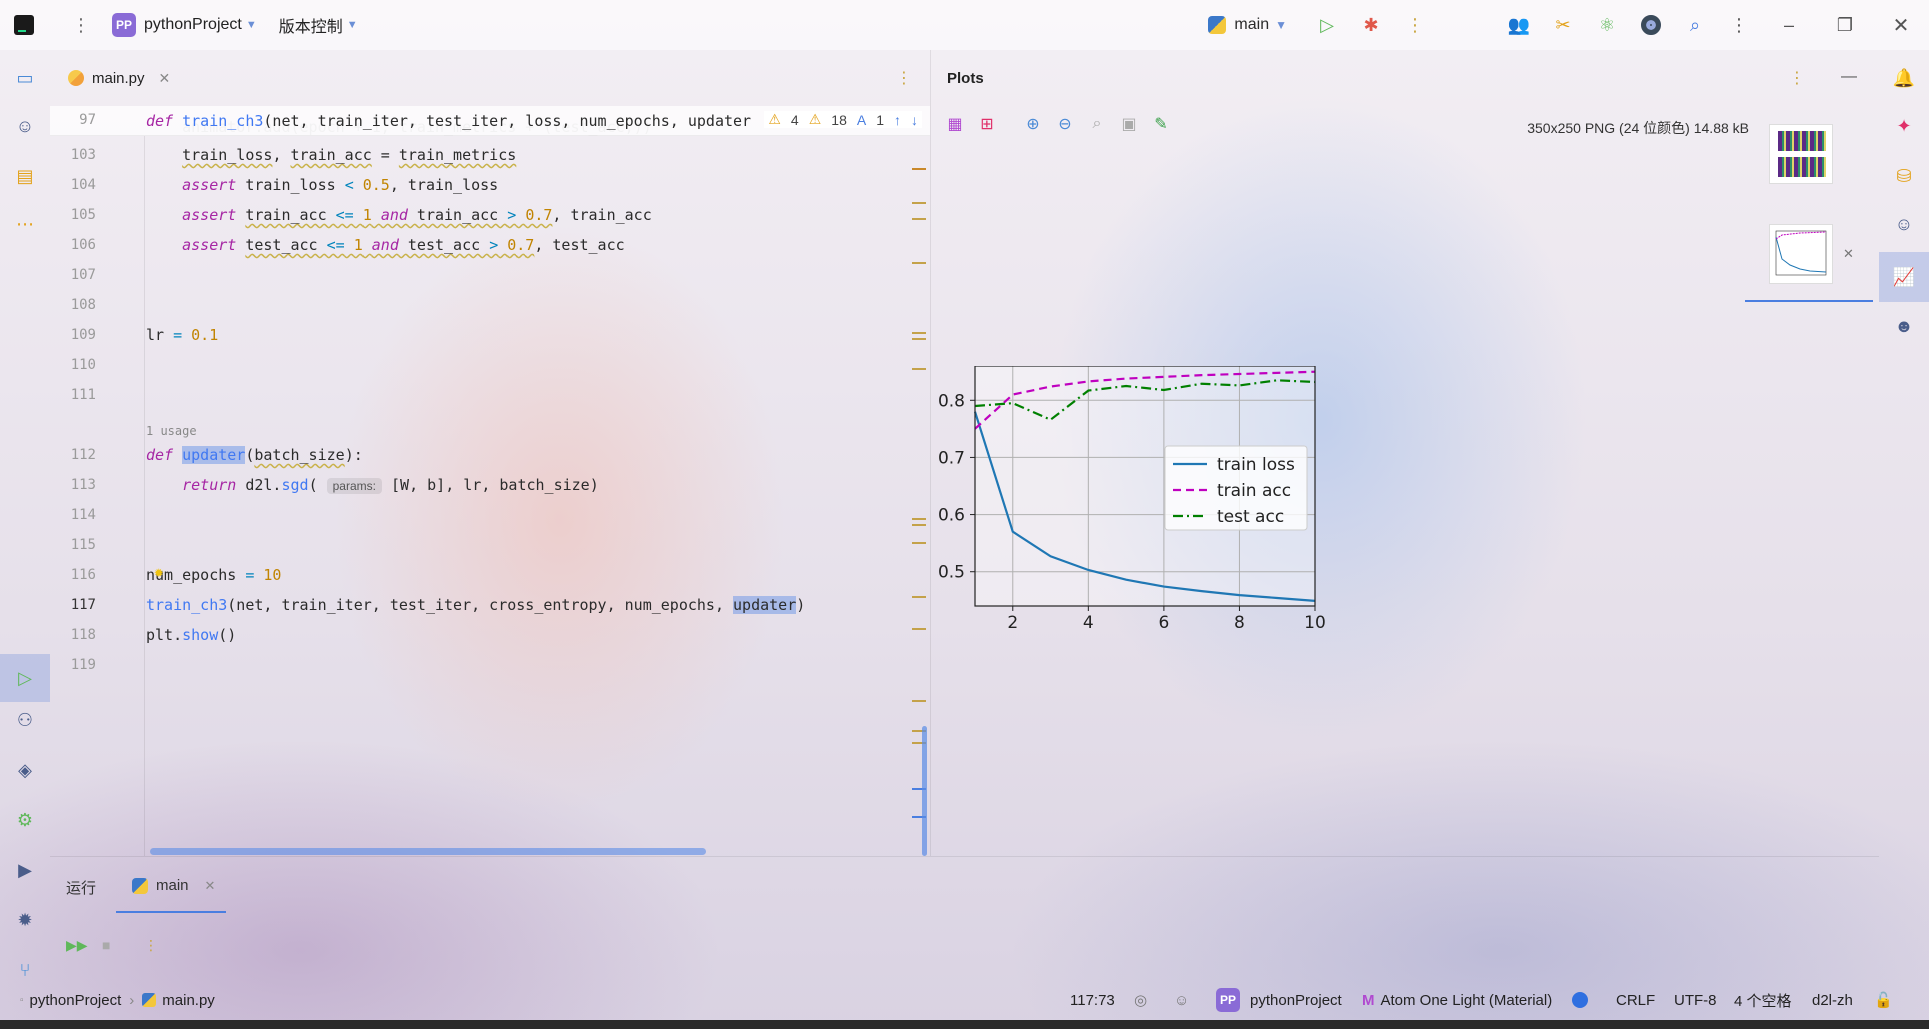 The width and height of the screenshot is (1929, 1029). Describe the element at coordinates (1140, 1000) in the screenshot. I see `read-only-toggle-icon: ◎` at that location.